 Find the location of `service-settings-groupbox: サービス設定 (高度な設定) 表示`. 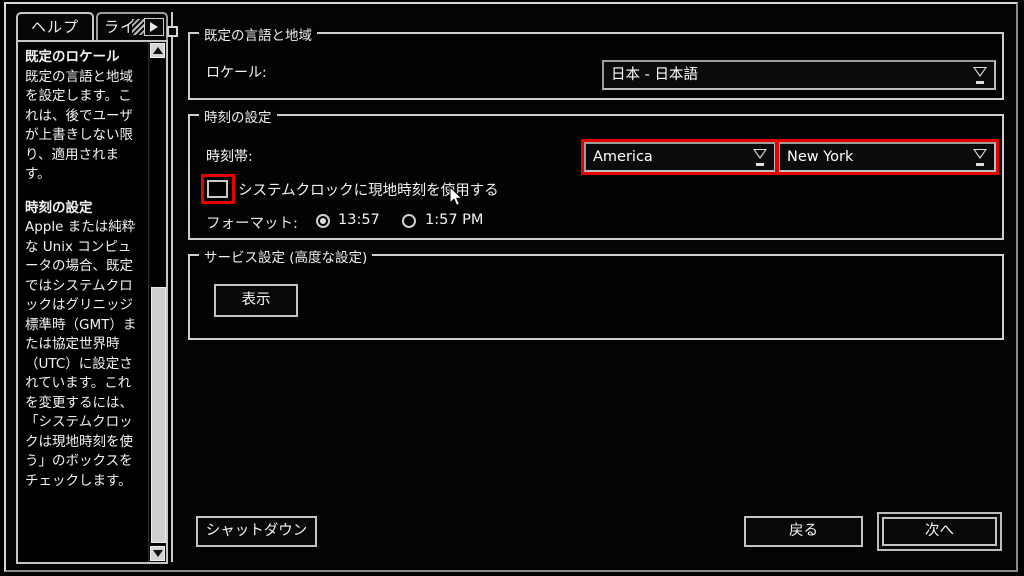

service-settings-groupbox: サービス設定 (高度な設定) 表示 is located at coordinates (596, 293).